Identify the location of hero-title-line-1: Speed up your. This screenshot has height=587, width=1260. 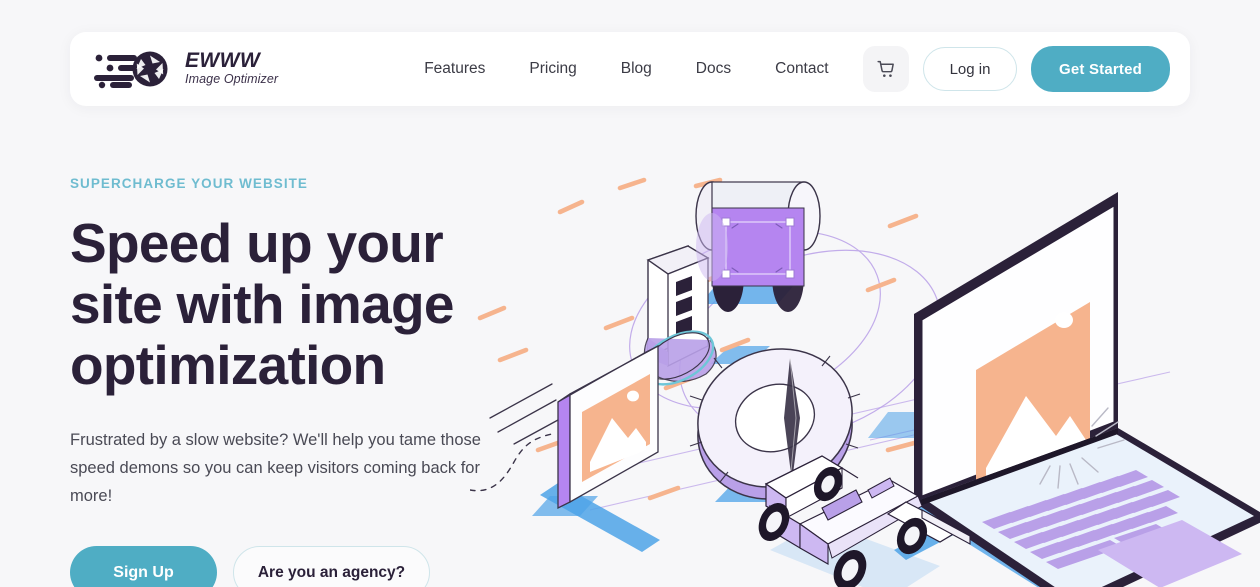
(257, 243).